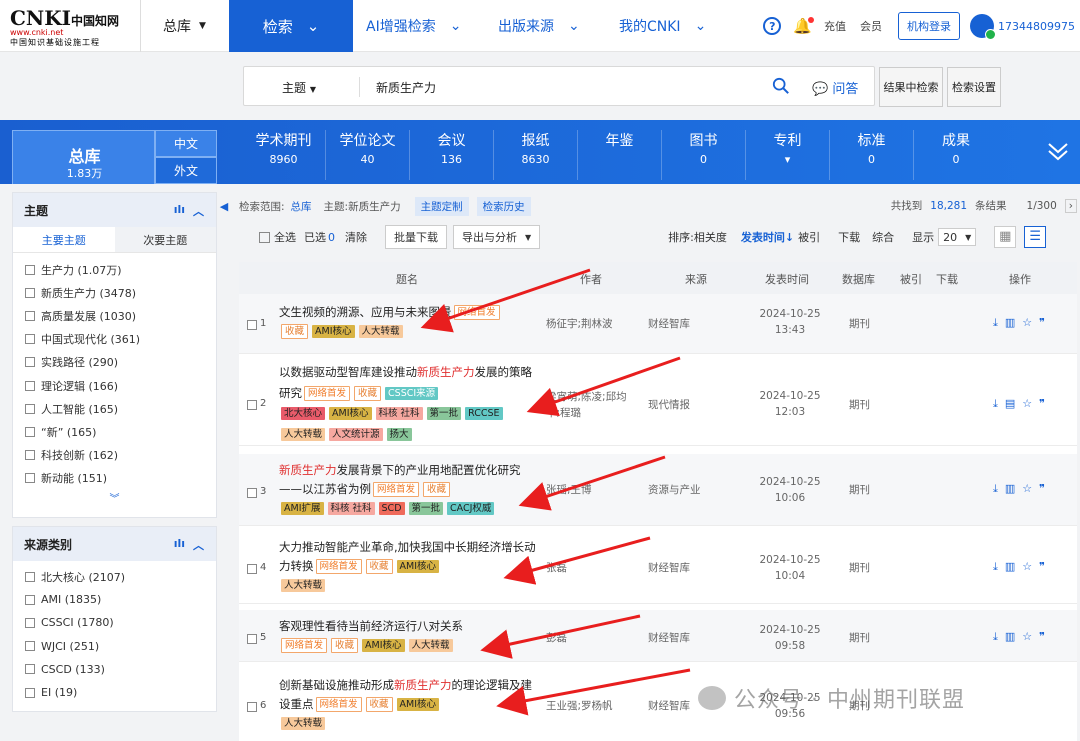  Describe the element at coordinates (662, 26) in the screenshot. I see `nav-my-cnki: 我的CNKI ⌄` at that location.